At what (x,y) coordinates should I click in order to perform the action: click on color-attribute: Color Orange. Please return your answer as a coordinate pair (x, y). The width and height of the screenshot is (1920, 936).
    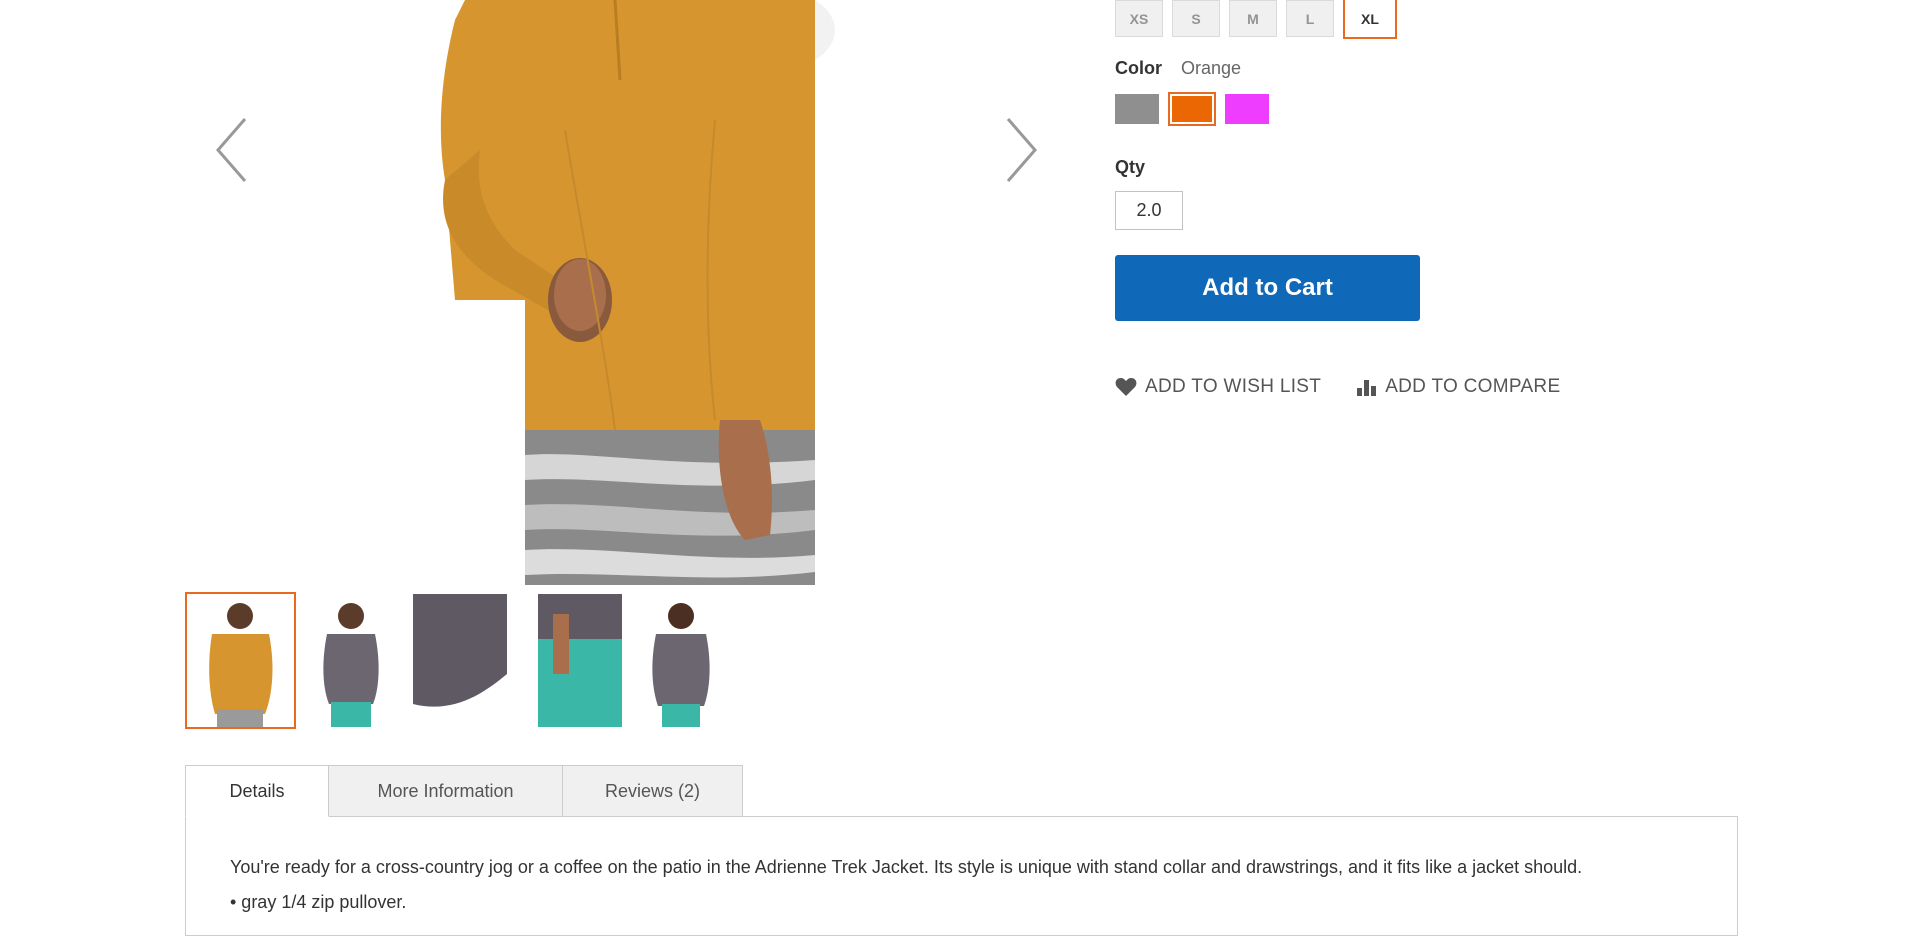
    Looking at the image, I should click on (1178, 68).